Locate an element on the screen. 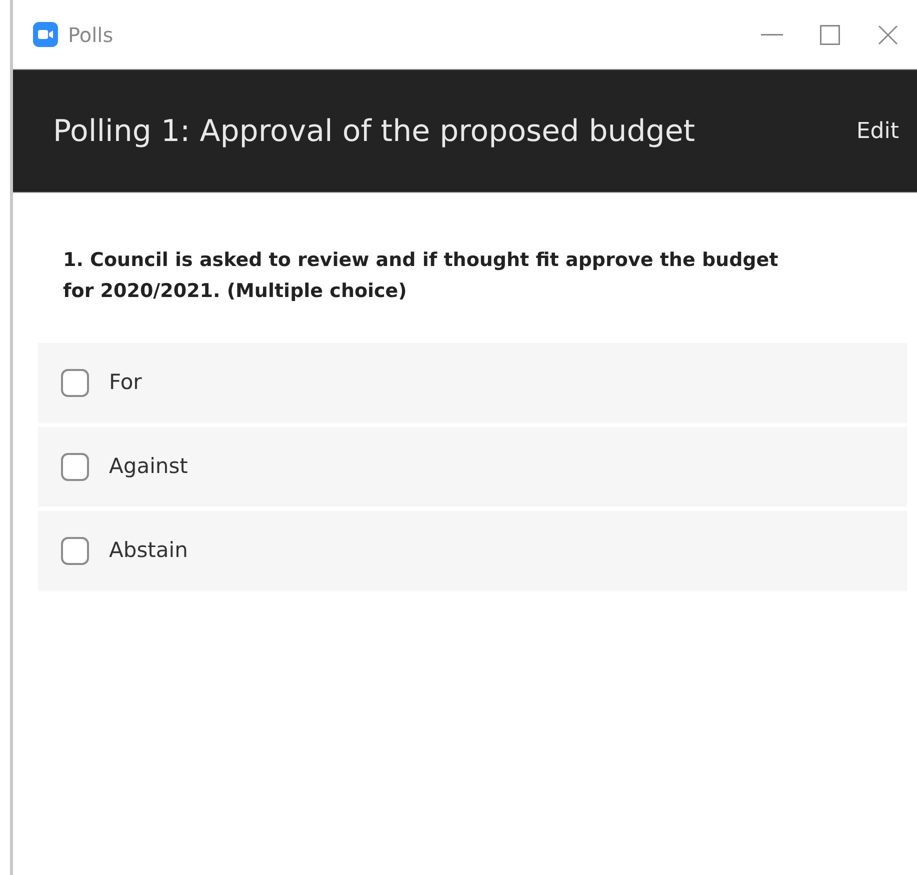 This screenshot has height=875, width=917. option-label: For is located at coordinates (125, 382).